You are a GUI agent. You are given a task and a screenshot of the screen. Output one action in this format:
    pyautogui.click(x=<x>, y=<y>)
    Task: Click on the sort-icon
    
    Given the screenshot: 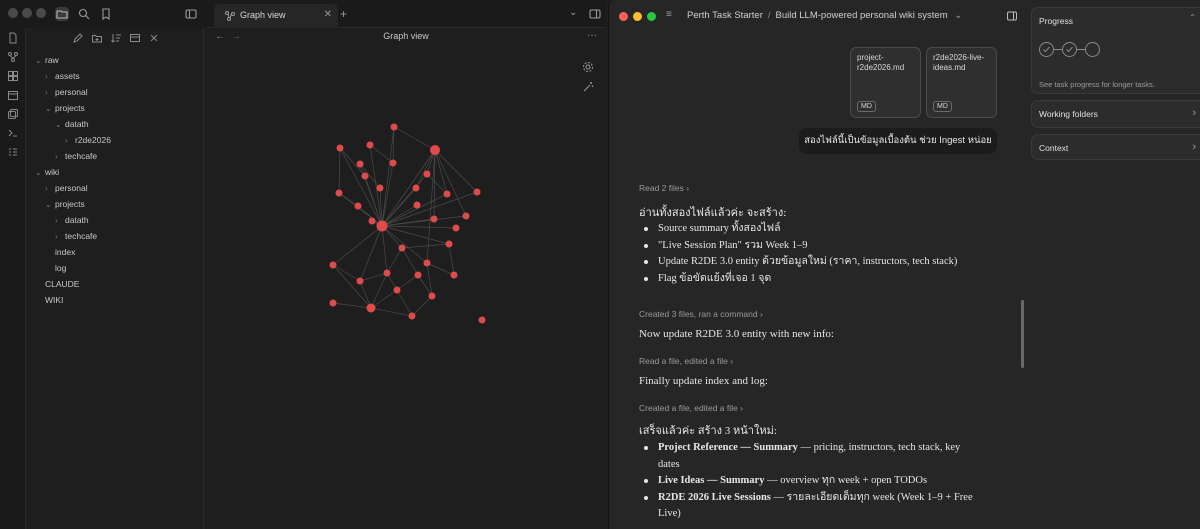 What is the action you would take?
    pyautogui.click(x=116, y=38)
    